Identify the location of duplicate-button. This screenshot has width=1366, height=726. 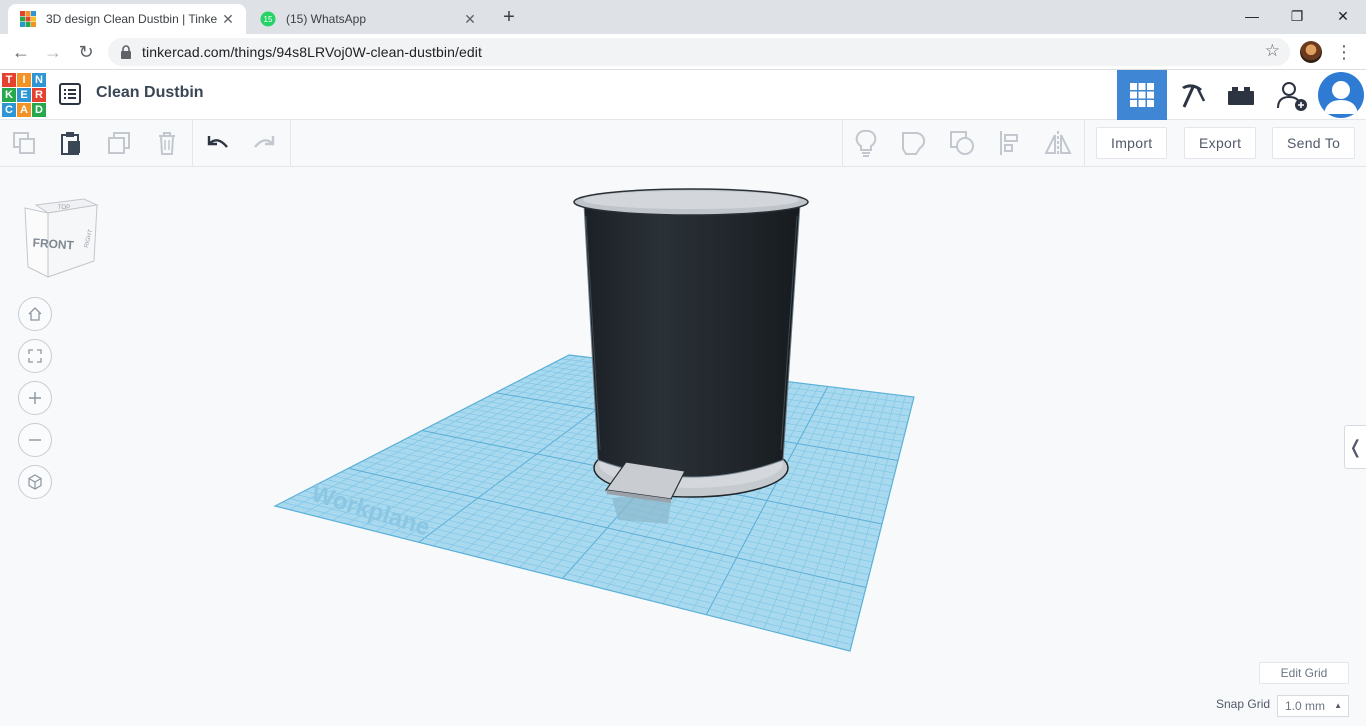
(119, 143).